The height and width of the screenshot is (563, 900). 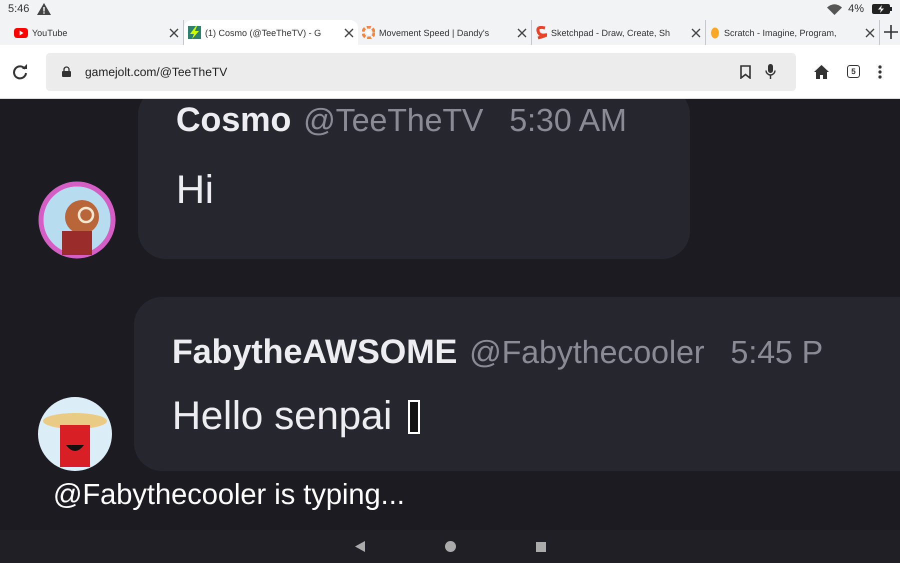 What do you see at coordinates (315, 352) in the screenshot?
I see `author-name: FabytheAWSOME` at bounding box center [315, 352].